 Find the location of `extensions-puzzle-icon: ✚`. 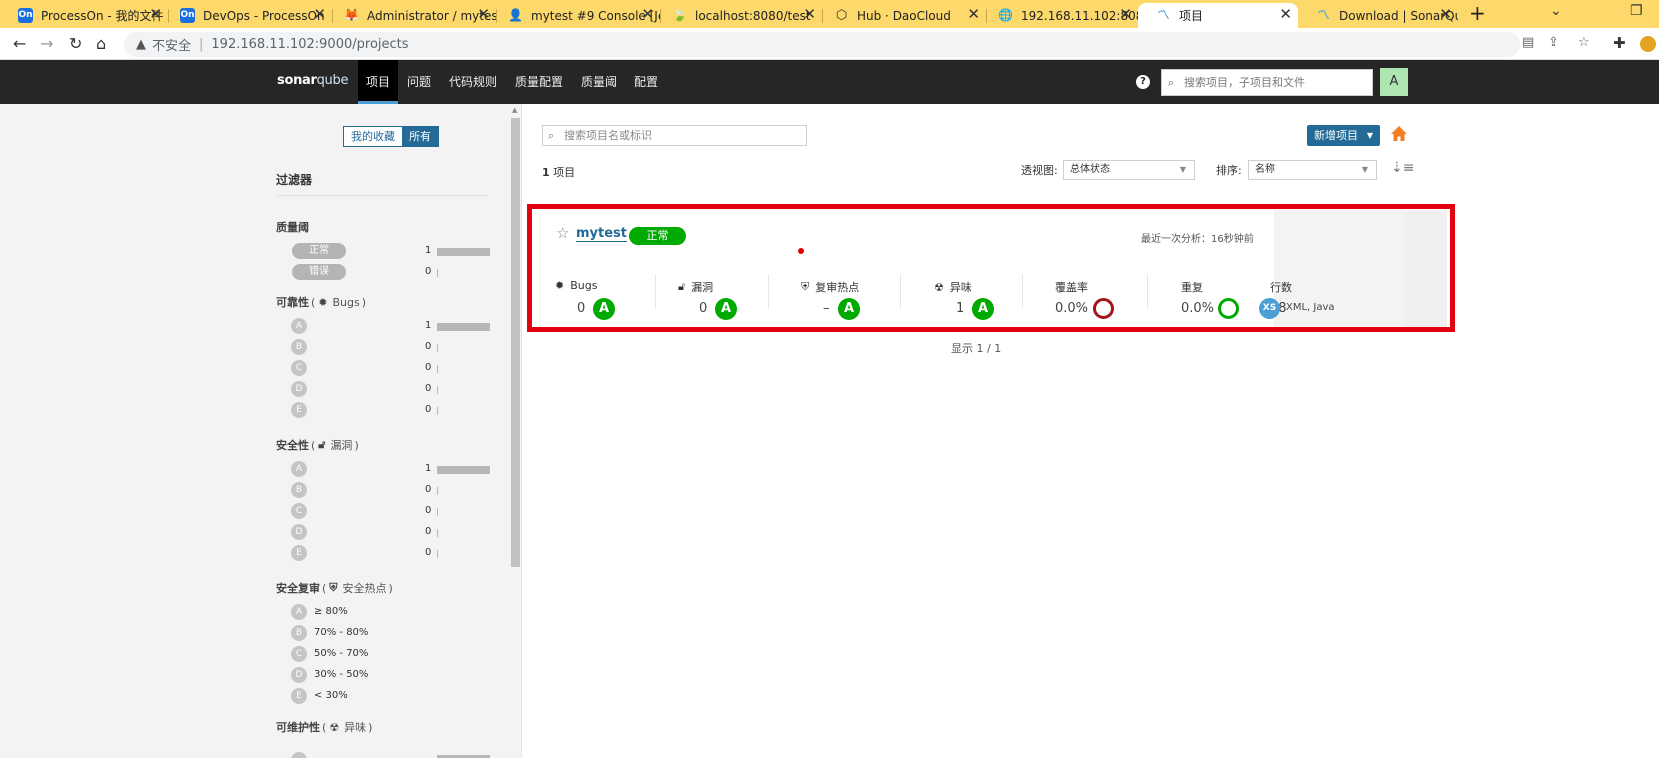

extensions-puzzle-icon: ✚ is located at coordinates (1619, 43).